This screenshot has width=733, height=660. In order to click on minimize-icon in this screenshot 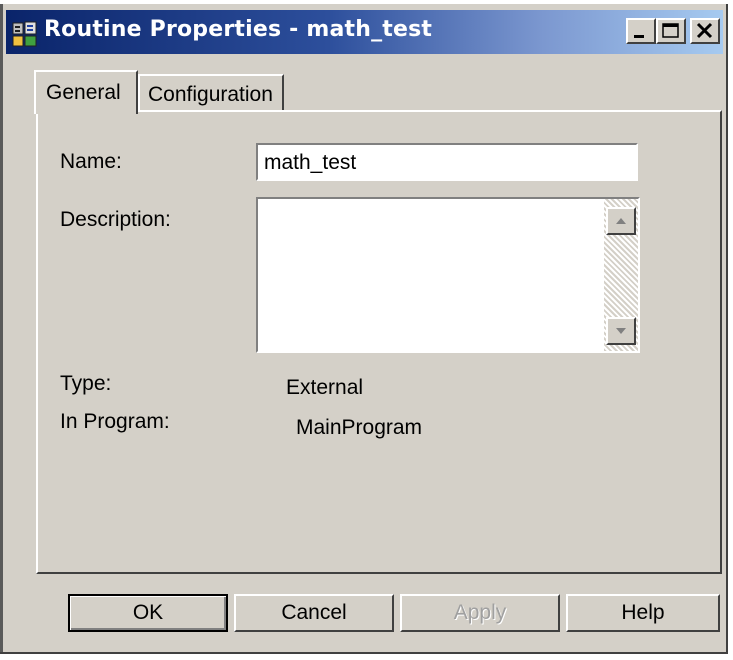, I will do `click(639, 36)`.